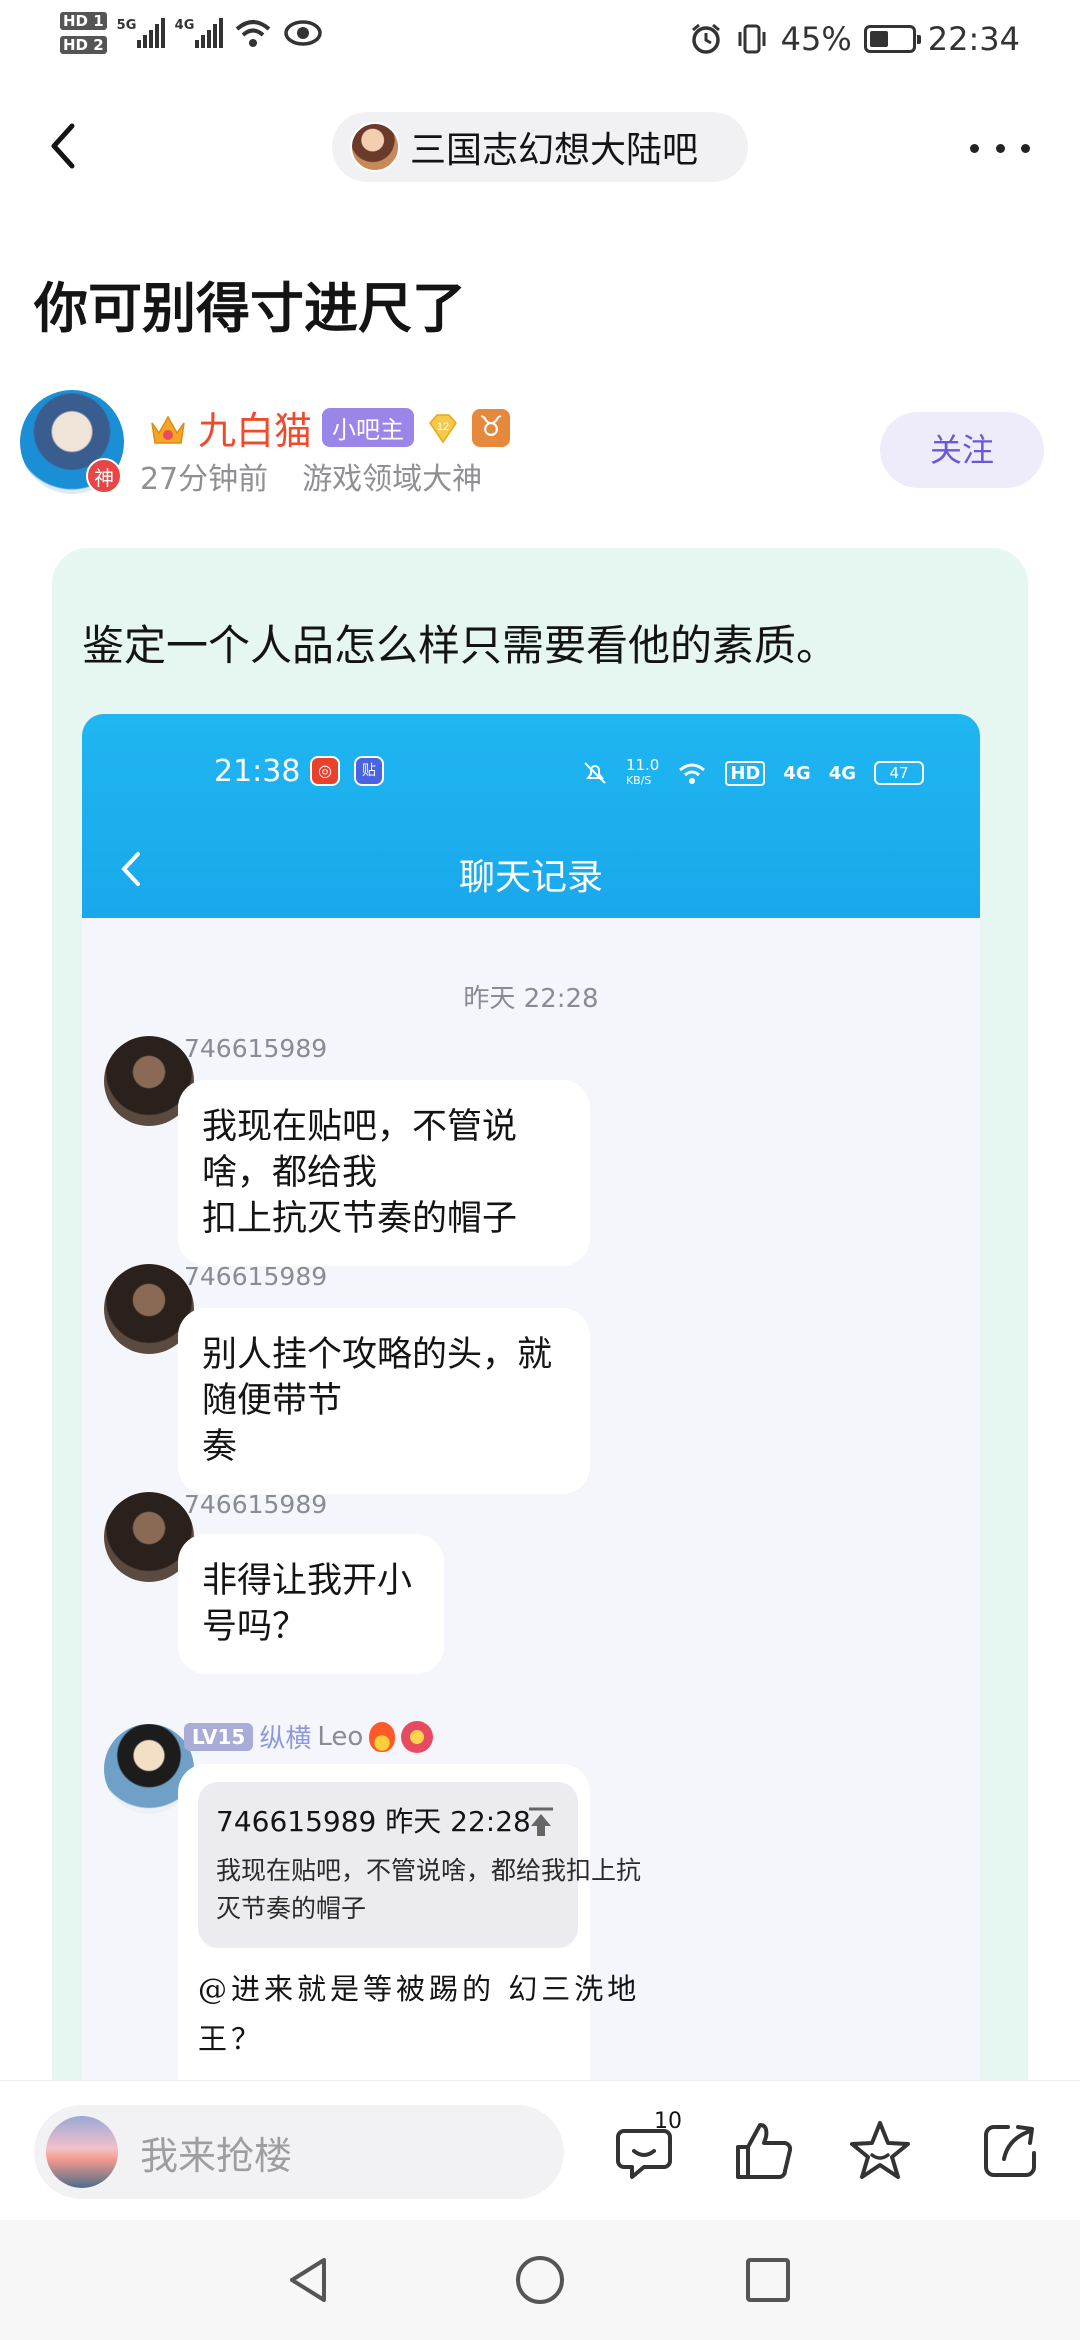 The width and height of the screenshot is (1080, 2340). I want to click on signal-icon-1: 5G, so click(141, 33).